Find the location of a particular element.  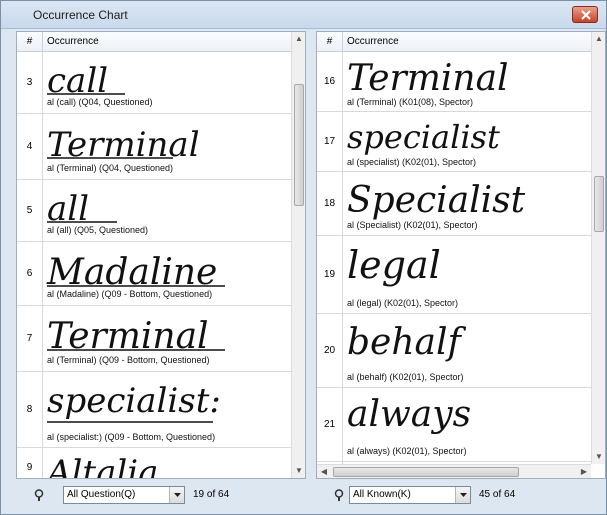

list-item: 19 legal al (legal) (K02(01), Spector) is located at coordinates (454, 275).